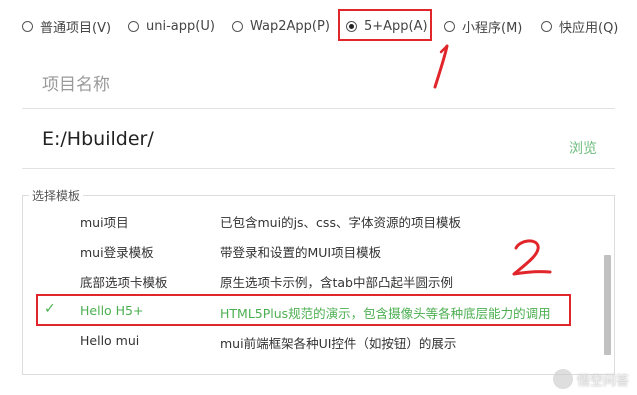 The height and width of the screenshot is (395, 637). What do you see at coordinates (117, 252) in the screenshot?
I see `template-name: mui登录模板` at bounding box center [117, 252].